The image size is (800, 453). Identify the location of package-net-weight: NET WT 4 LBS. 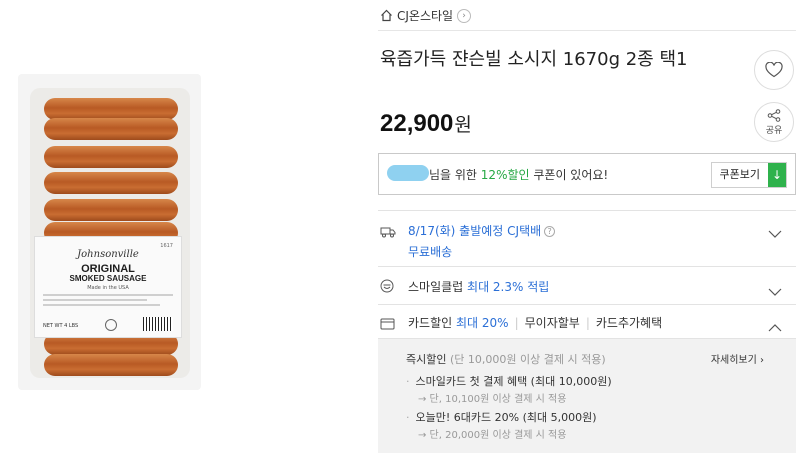
(61, 326).